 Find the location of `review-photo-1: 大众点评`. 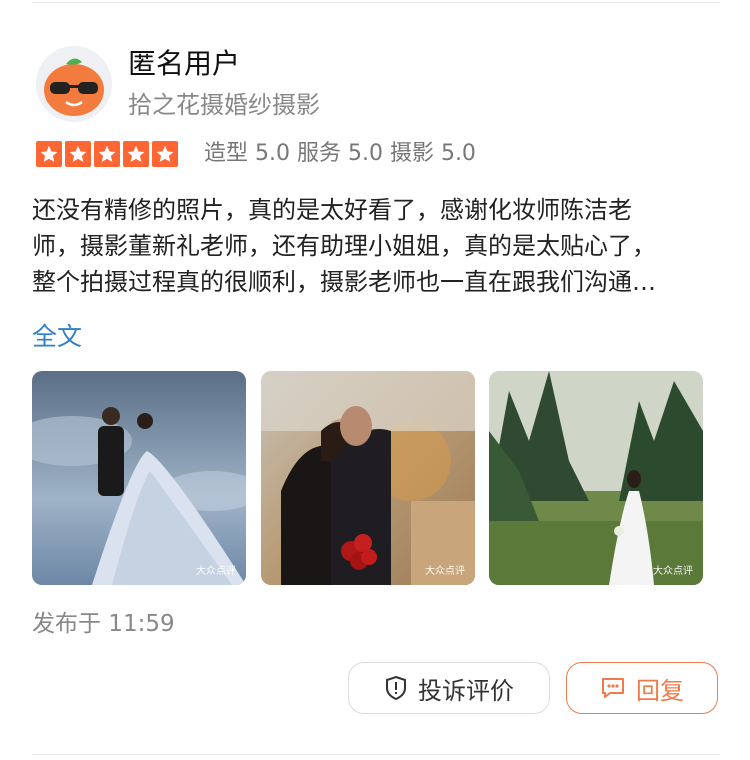

review-photo-1: 大众点评 is located at coordinates (139, 478).